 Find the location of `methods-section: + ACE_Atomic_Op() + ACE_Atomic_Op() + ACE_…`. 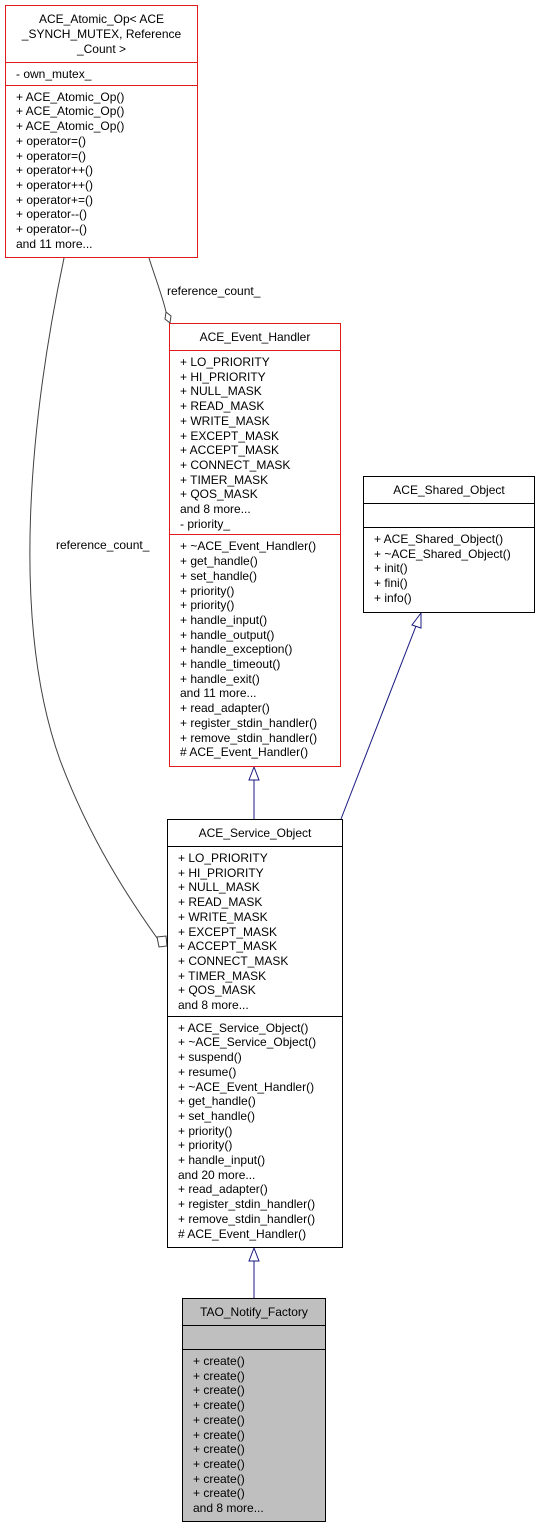

methods-section: + ACE_Atomic_Op() + ACE_Atomic_Op() + ACE_… is located at coordinates (101, 169).